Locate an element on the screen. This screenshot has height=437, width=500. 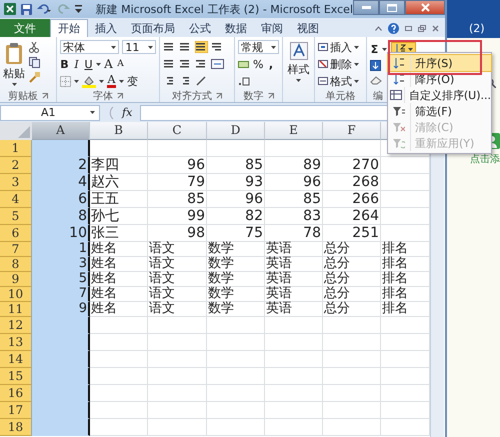
row-header: 14 is located at coordinates (16, 359).